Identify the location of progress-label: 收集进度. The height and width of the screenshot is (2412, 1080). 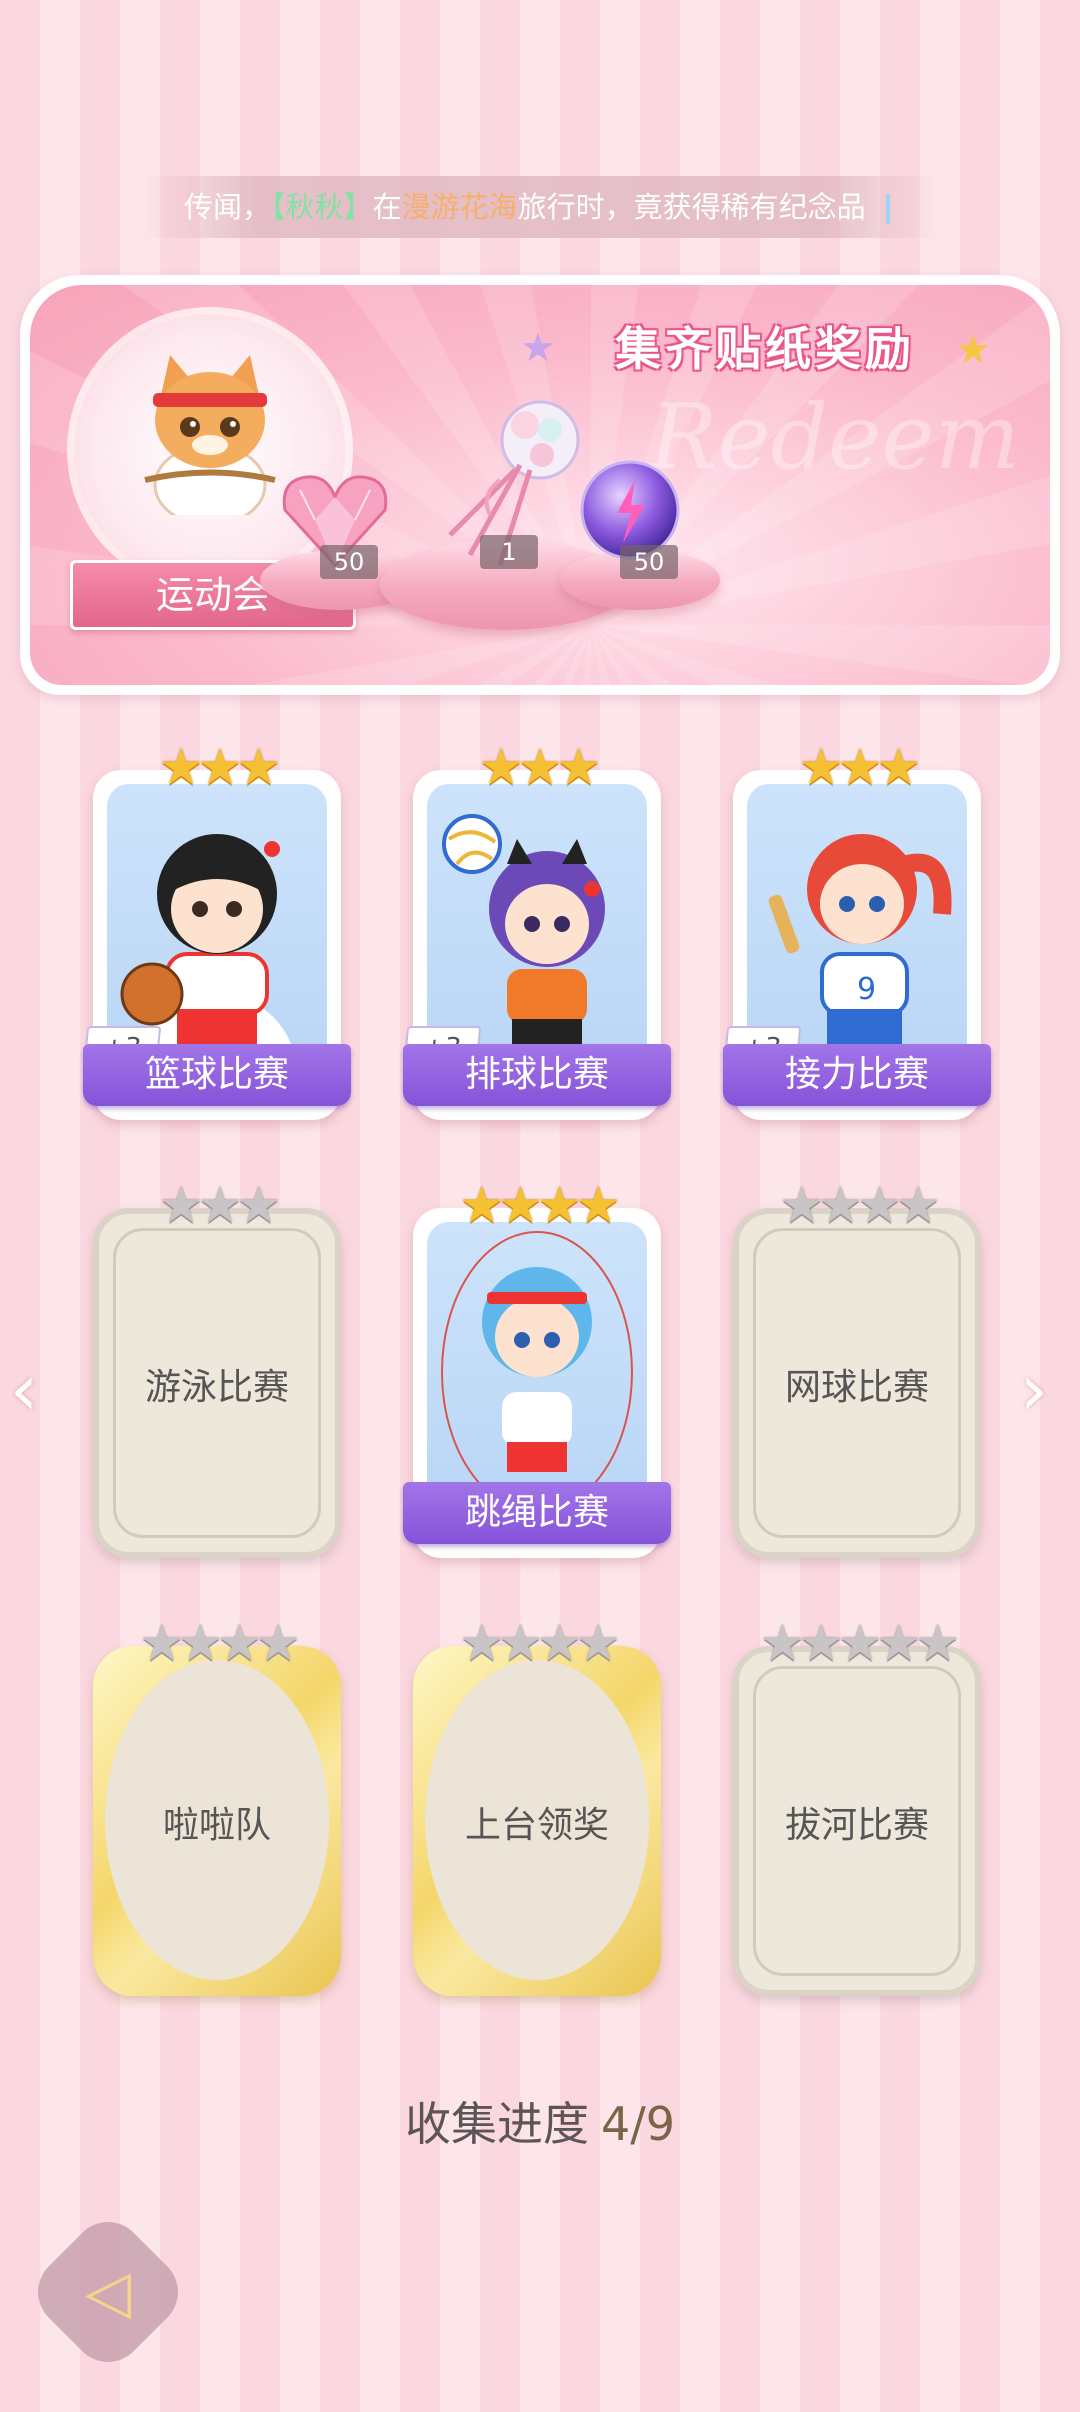
(496, 2124).